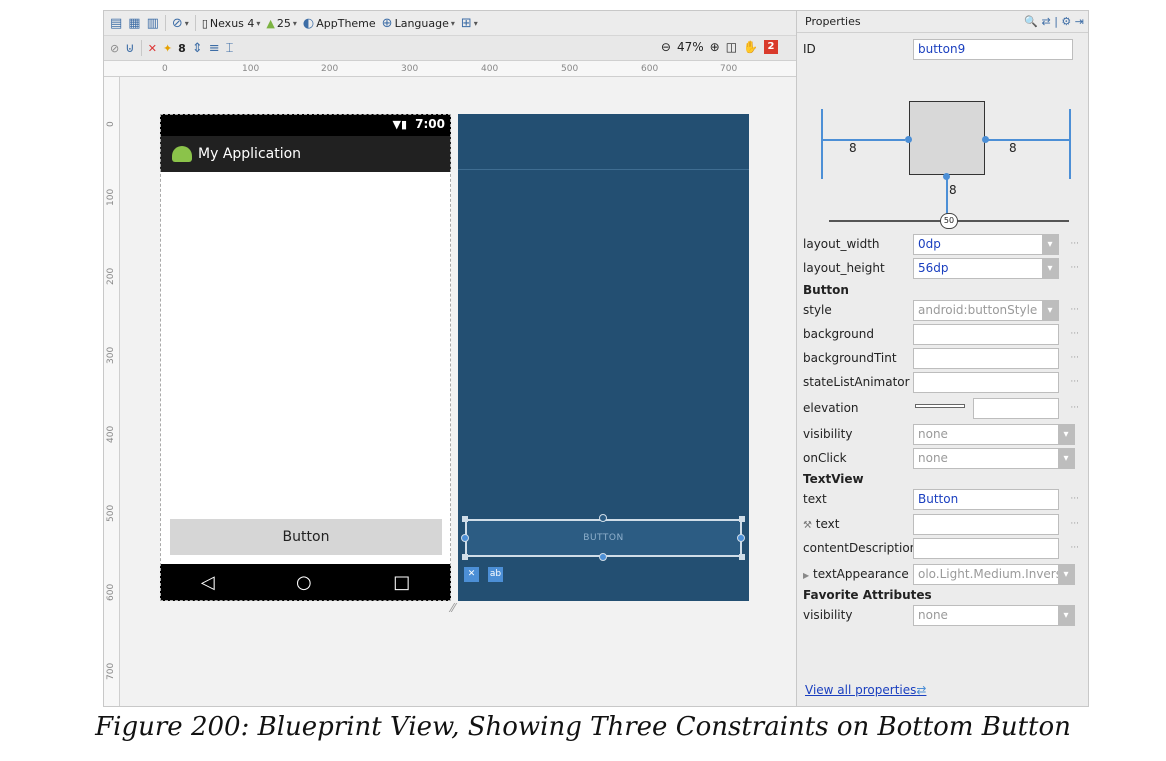 Image resolution: width=1166 pixels, height=761 pixels. What do you see at coordinates (112, 391) in the screenshot?
I see `vertical-ruler: 0 100 200 300 400 500 600 700` at bounding box center [112, 391].